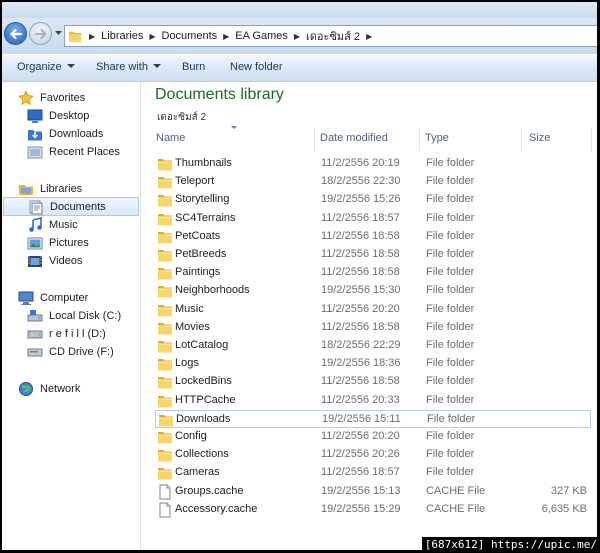  I want to click on burn-button: Burn, so click(193, 67).